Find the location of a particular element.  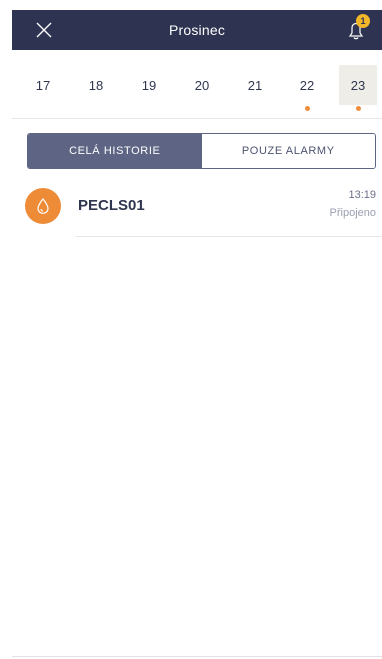

day-23-selected: 23 is located at coordinates (358, 88).